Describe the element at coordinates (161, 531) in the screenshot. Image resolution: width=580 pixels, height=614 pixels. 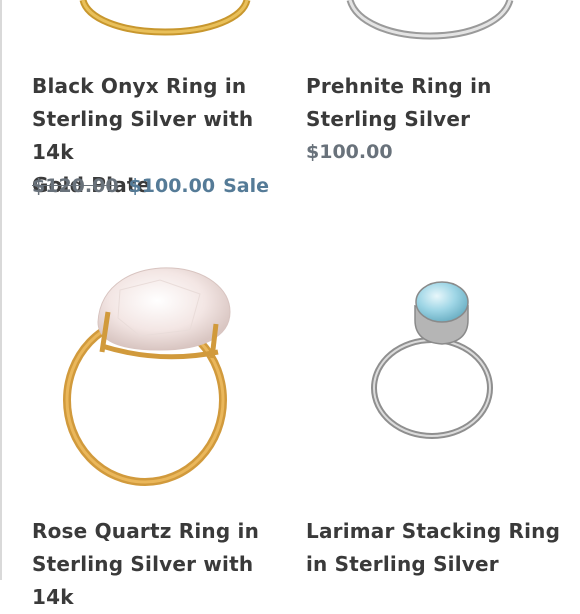
I see `product-title-line: Rose Quartz Ring in` at that location.